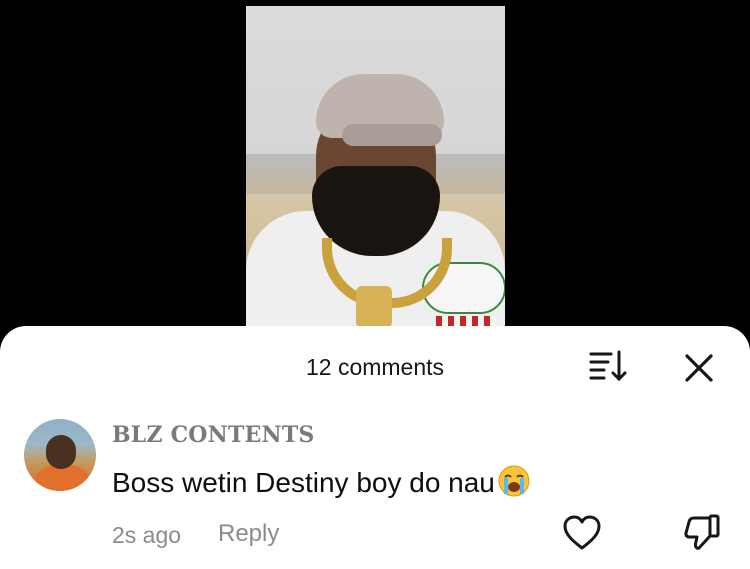  I want to click on comments-count: 12 comments, so click(375, 367).